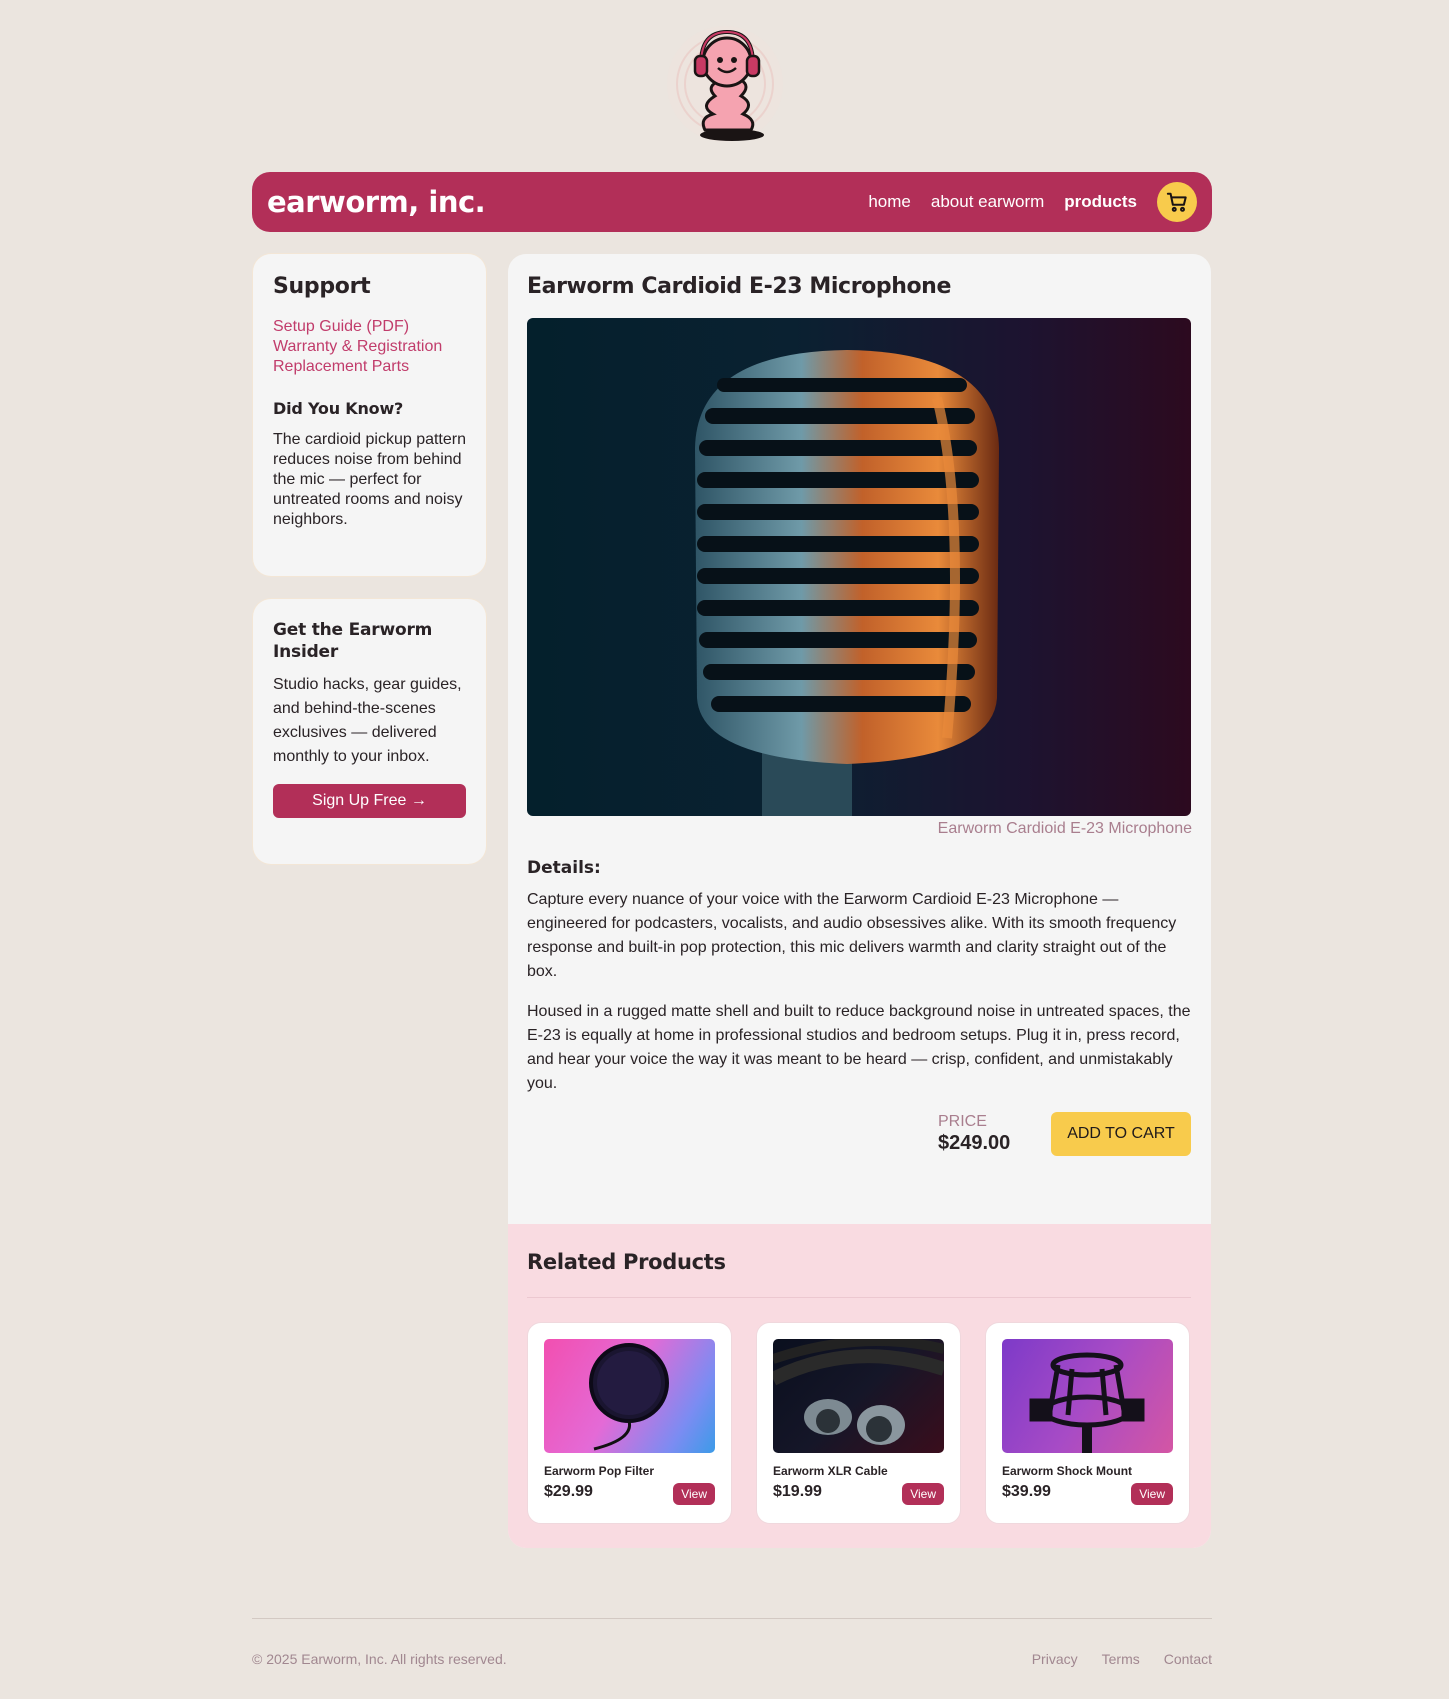 This screenshot has width=1449, height=1699. I want to click on nav-home: home, so click(889, 202).